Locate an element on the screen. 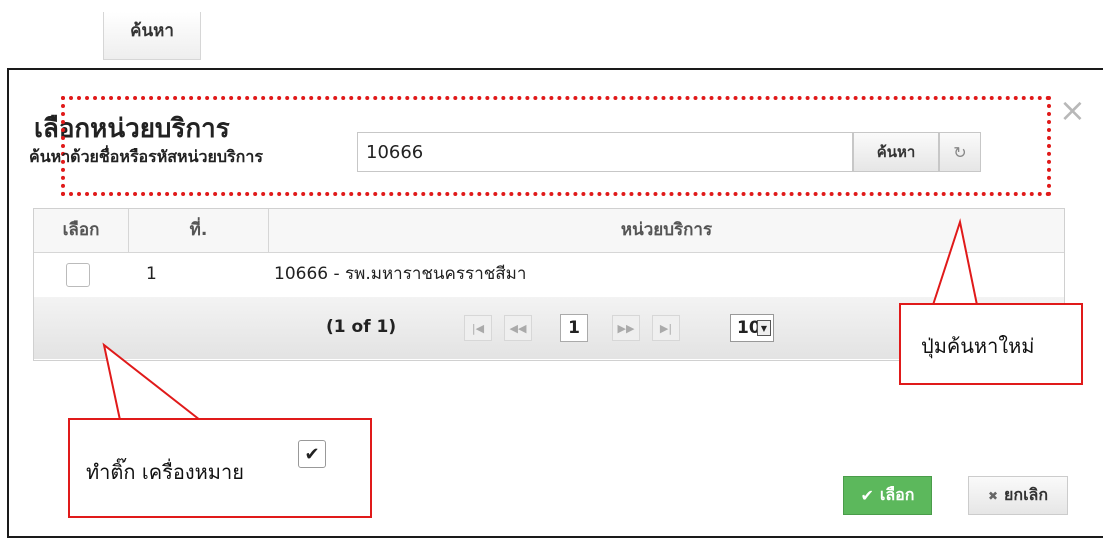 This screenshot has height=538, width=1103. prev-page-icon: ◀◀ is located at coordinates (518, 328).